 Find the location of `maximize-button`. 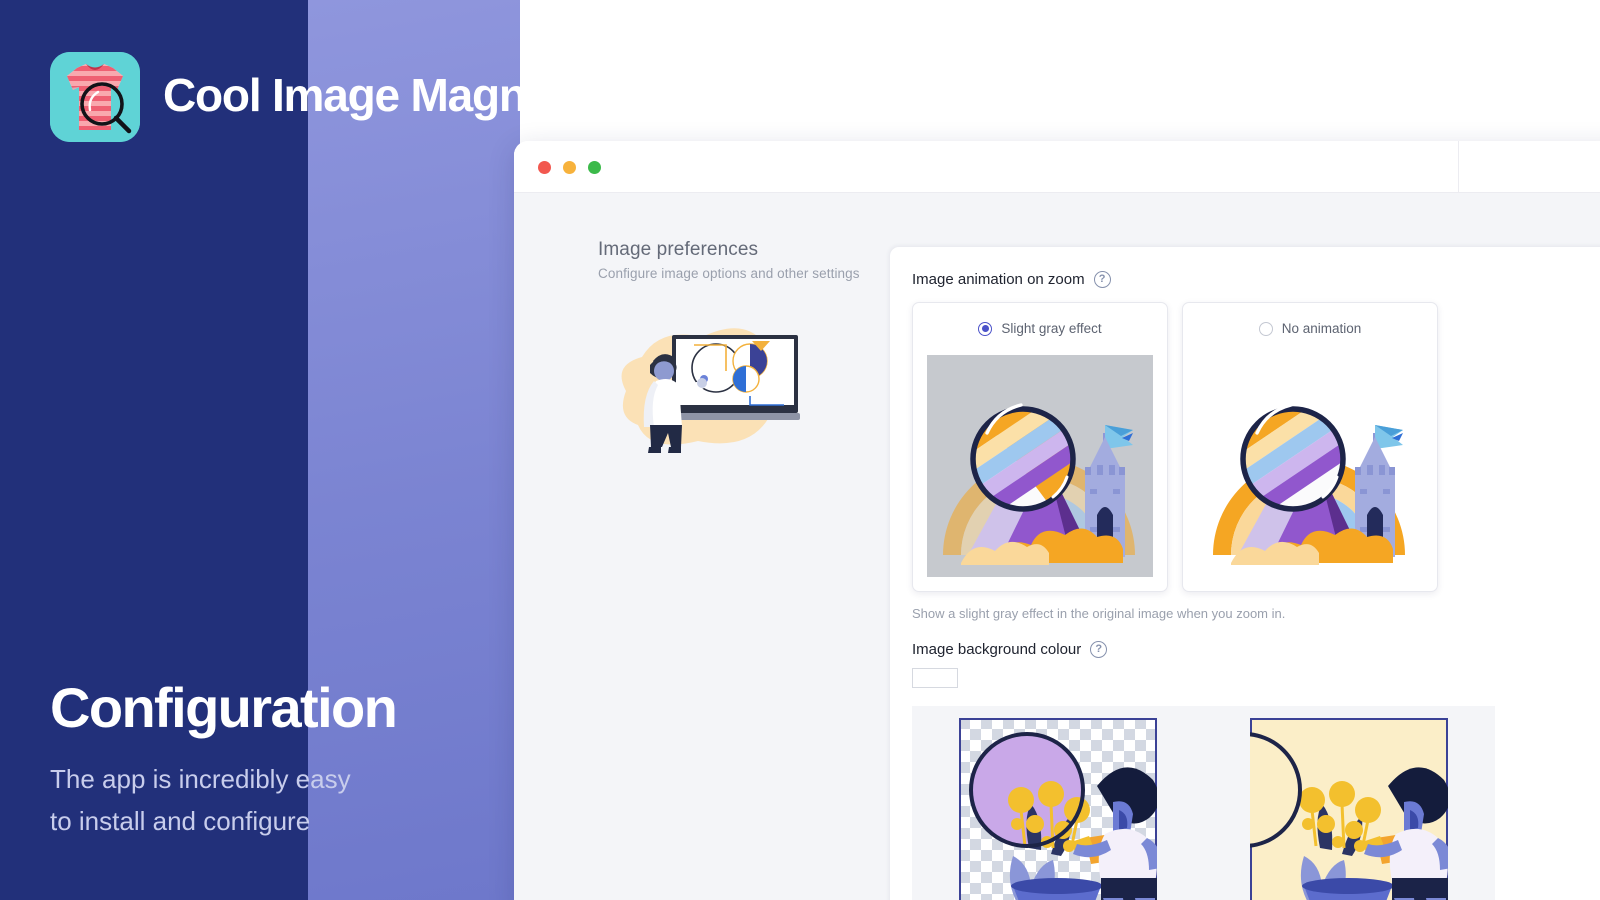

maximize-button is located at coordinates (594, 167).